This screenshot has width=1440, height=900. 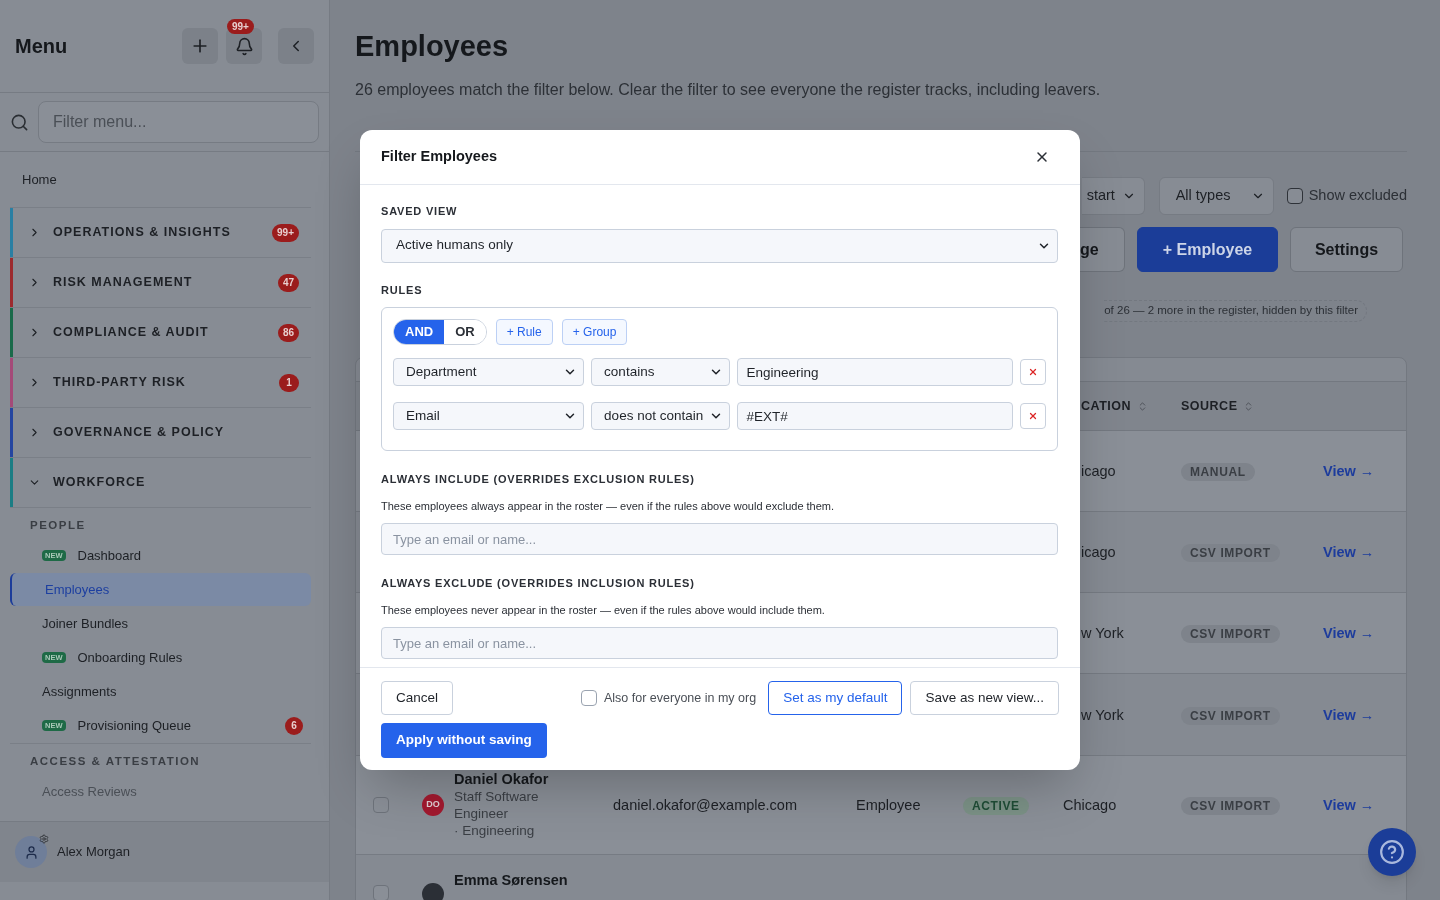 I want to click on page-title: Employees, so click(x=432, y=46).